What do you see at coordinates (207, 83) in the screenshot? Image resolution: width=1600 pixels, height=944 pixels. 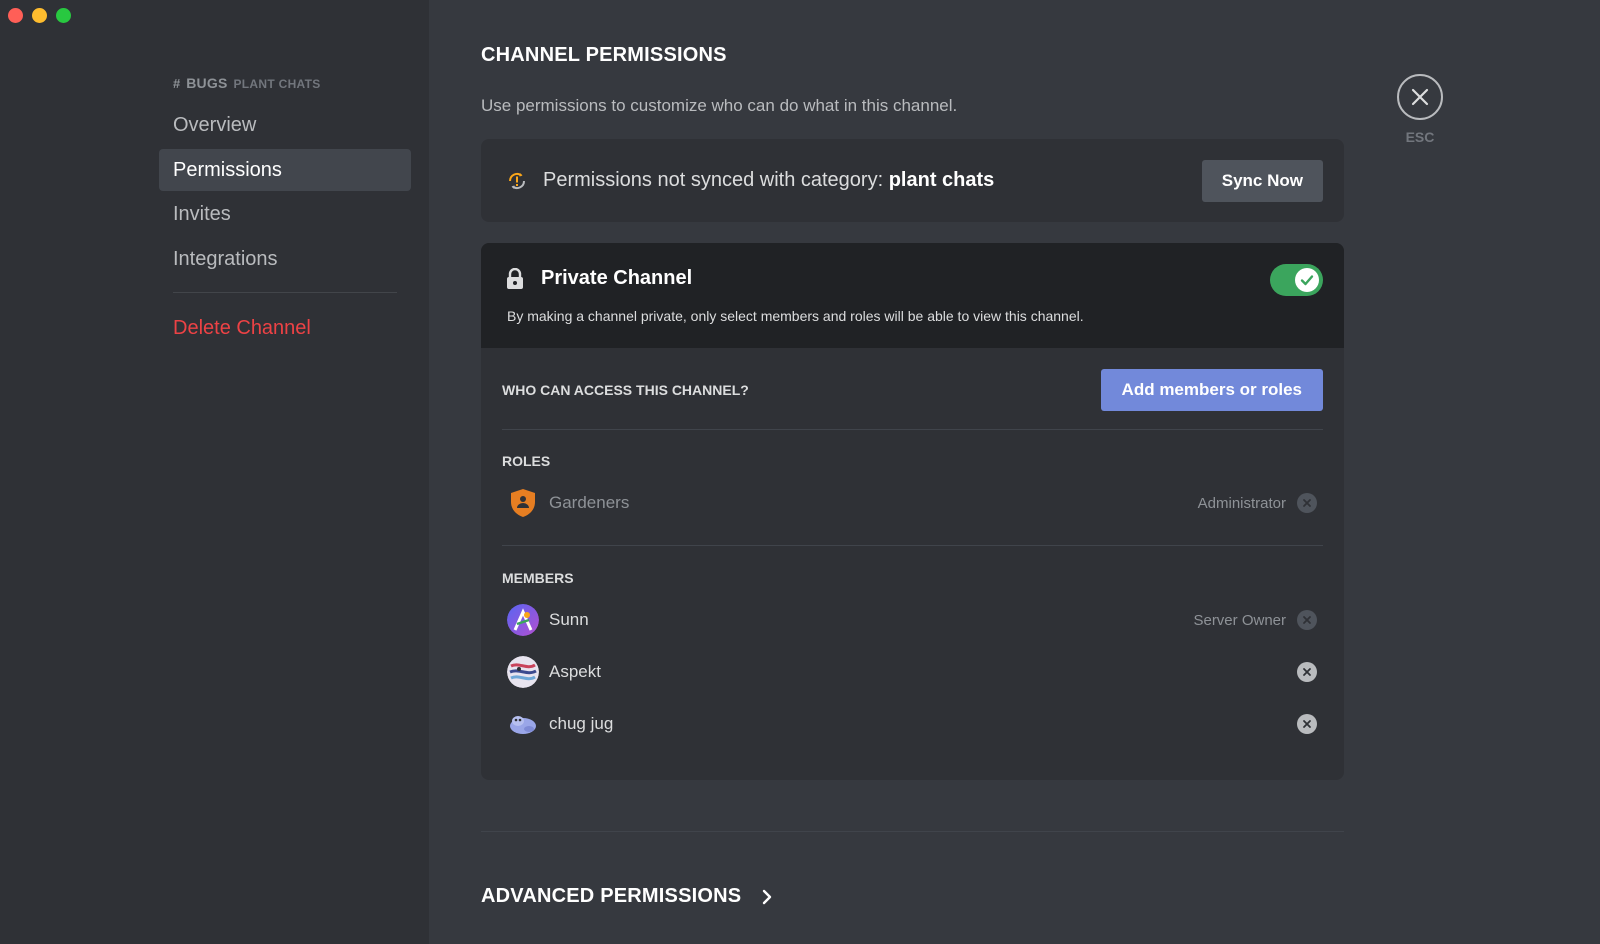 I see `channel-name: BUGS` at bounding box center [207, 83].